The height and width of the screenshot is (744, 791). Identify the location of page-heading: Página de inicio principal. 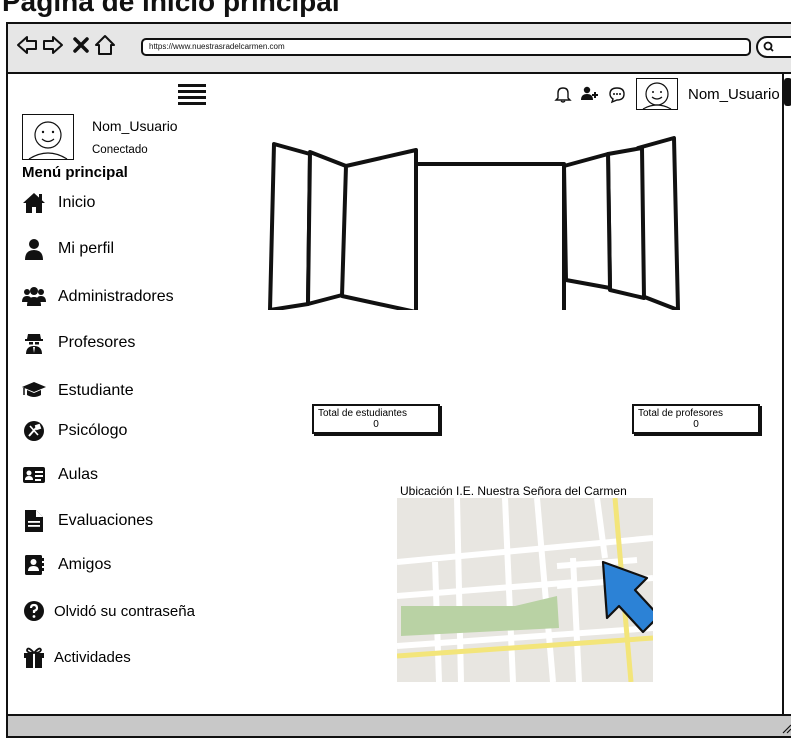
(171, 8).